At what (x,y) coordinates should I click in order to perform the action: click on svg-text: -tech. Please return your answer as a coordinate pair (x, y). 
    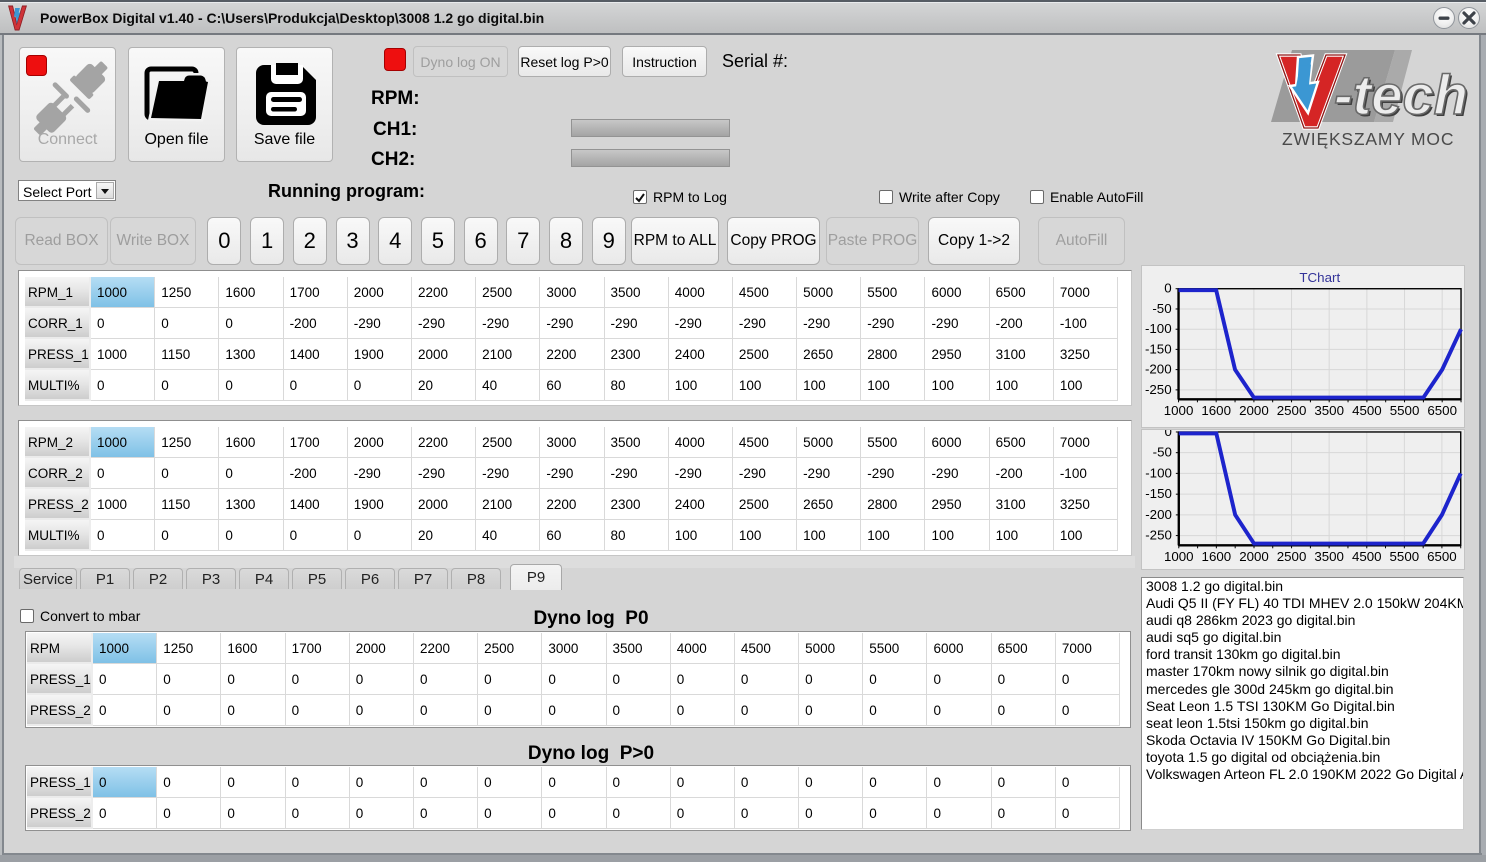
    Looking at the image, I should click on (1401, 94).